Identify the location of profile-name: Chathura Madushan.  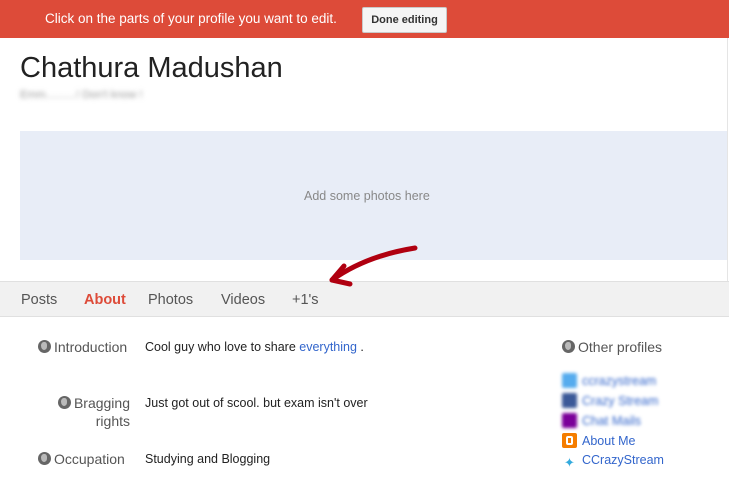
(151, 68).